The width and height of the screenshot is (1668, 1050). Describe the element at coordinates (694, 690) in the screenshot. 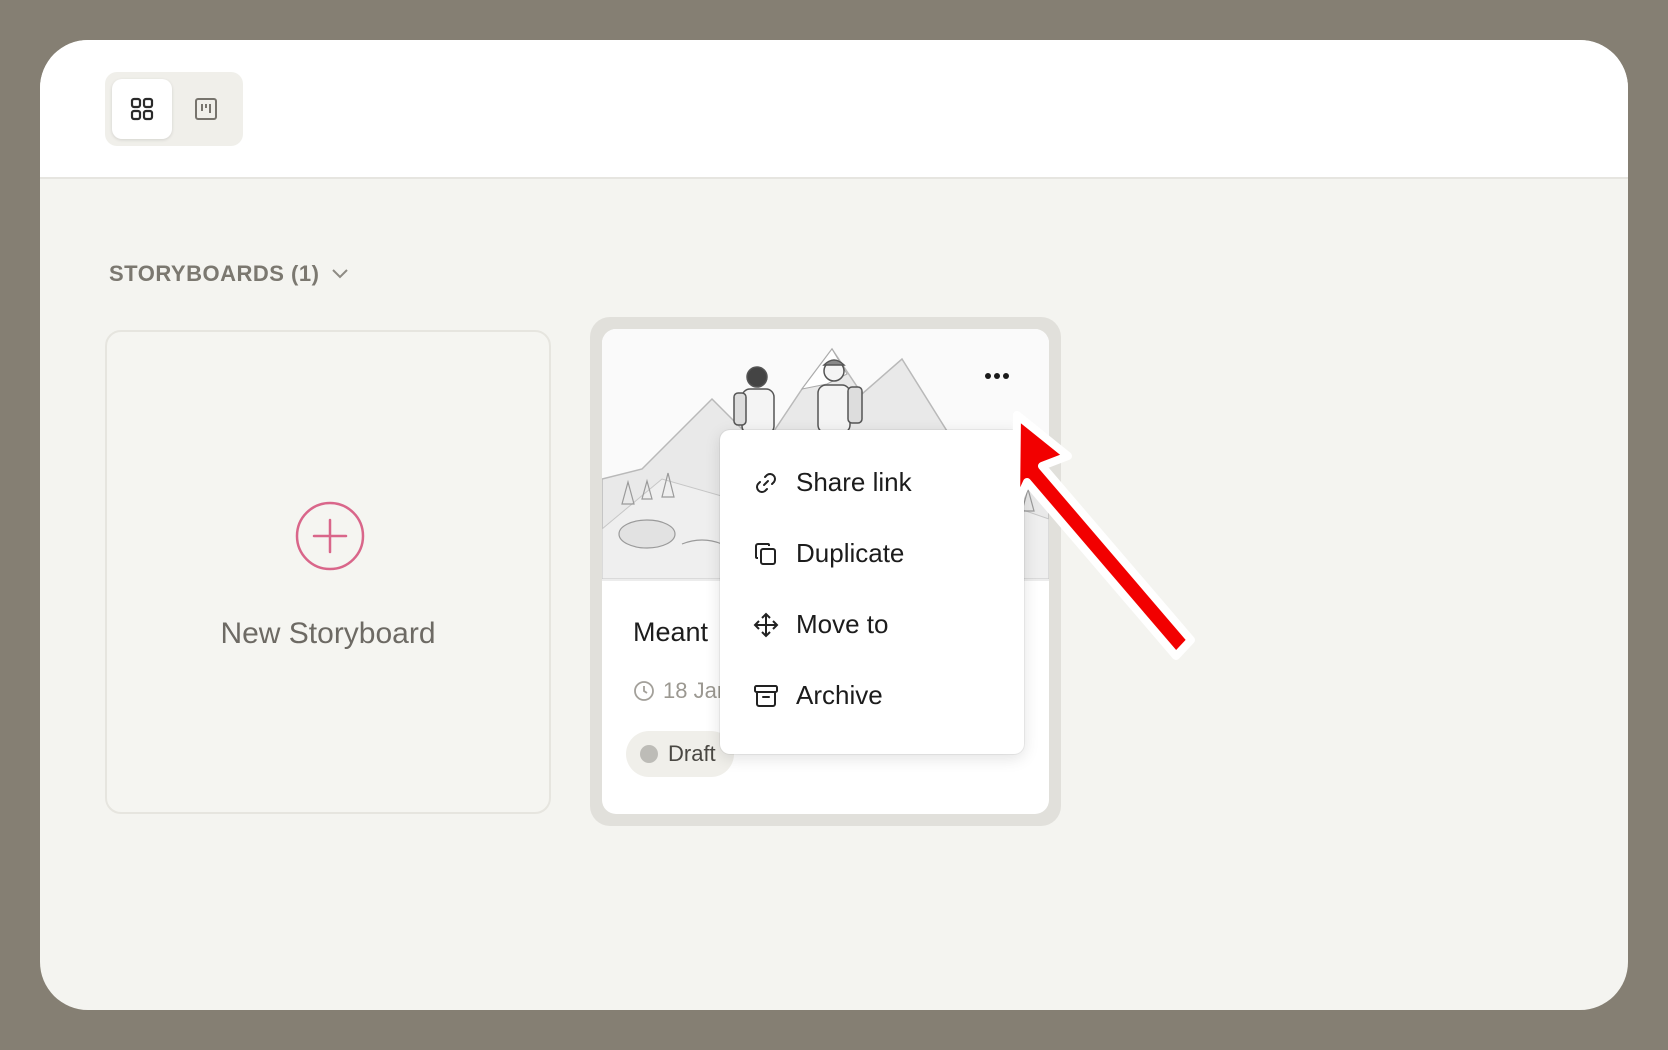

I see `storyboard-date-text: 18 Jar` at that location.